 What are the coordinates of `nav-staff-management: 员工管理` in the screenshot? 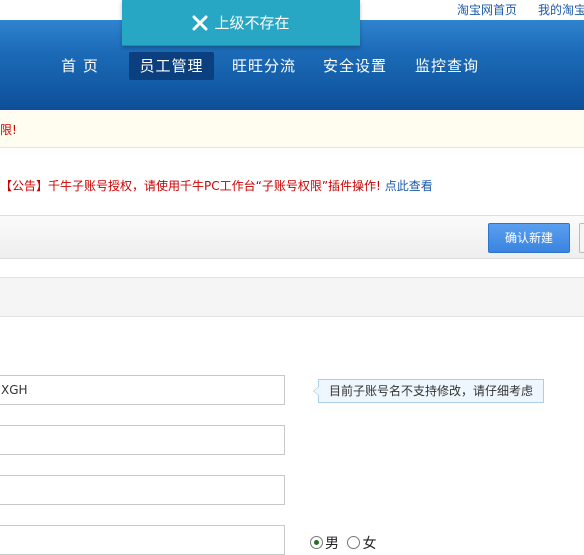 It's located at (171, 66).